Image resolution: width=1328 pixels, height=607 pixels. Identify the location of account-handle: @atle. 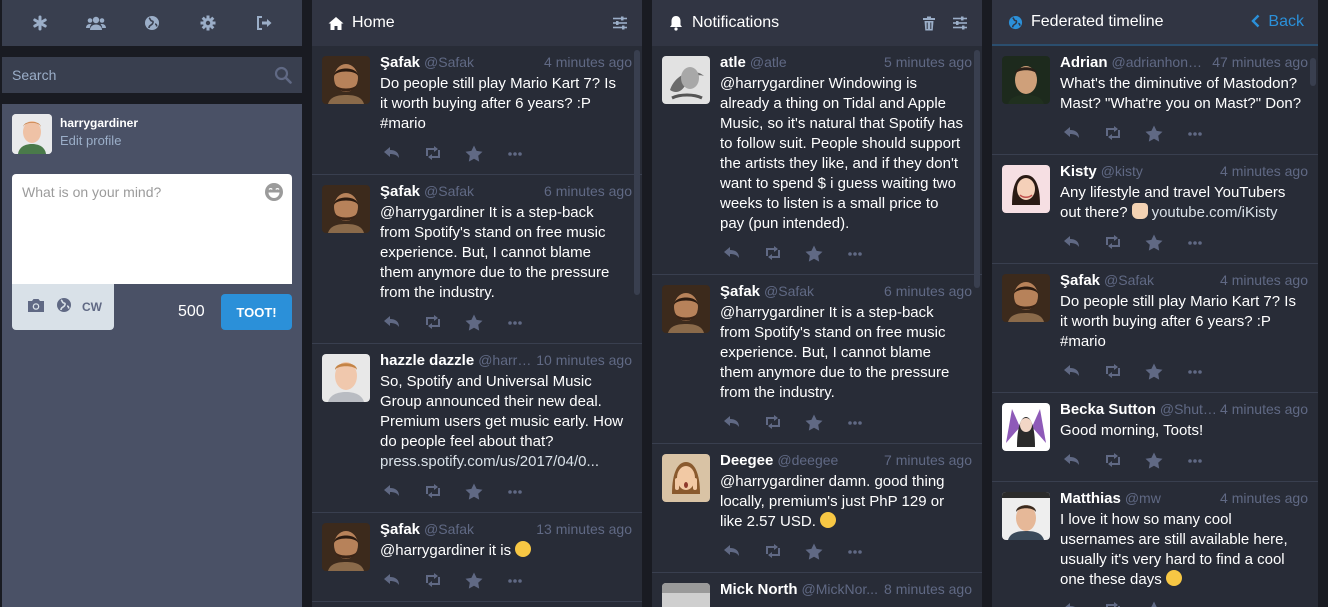
(816, 62).